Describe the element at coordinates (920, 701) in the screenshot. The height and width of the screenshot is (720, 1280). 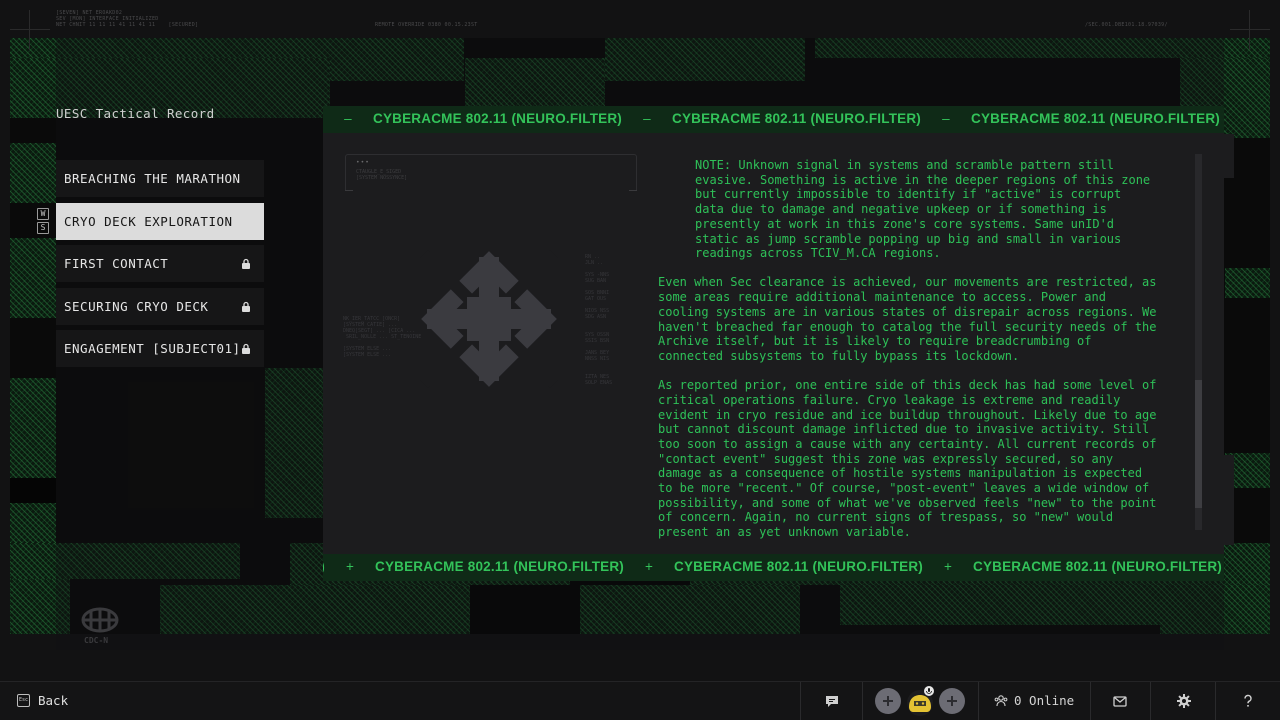
I see `avatar-icon` at that location.